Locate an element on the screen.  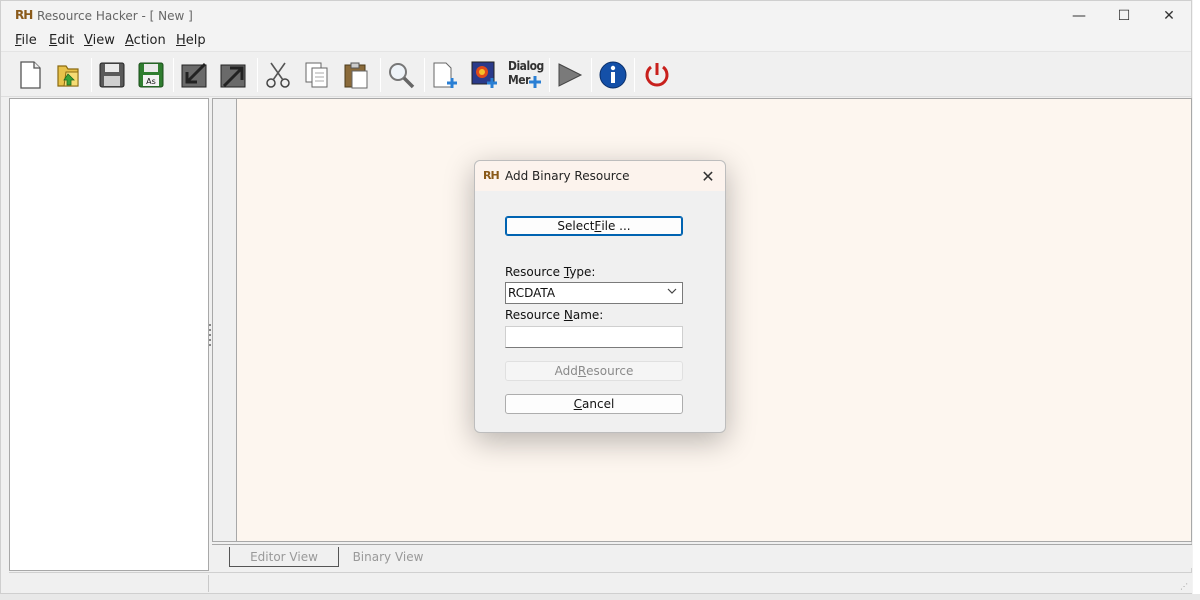
window-title: Resource Hacker - [ New ] is located at coordinates (115, 16).